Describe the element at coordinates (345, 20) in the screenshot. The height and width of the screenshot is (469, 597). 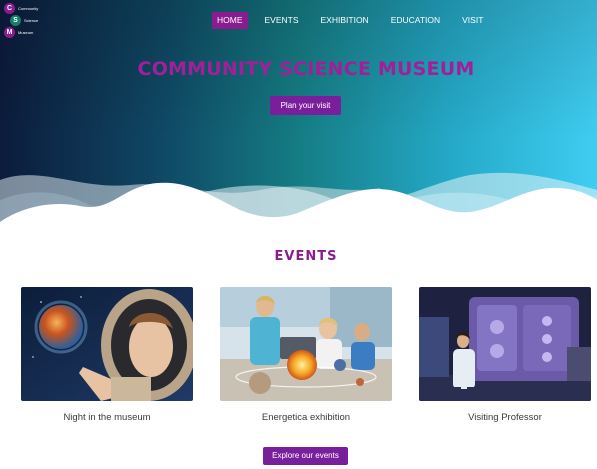
I see `nav-item-exhibition: EXHIBITION` at that location.